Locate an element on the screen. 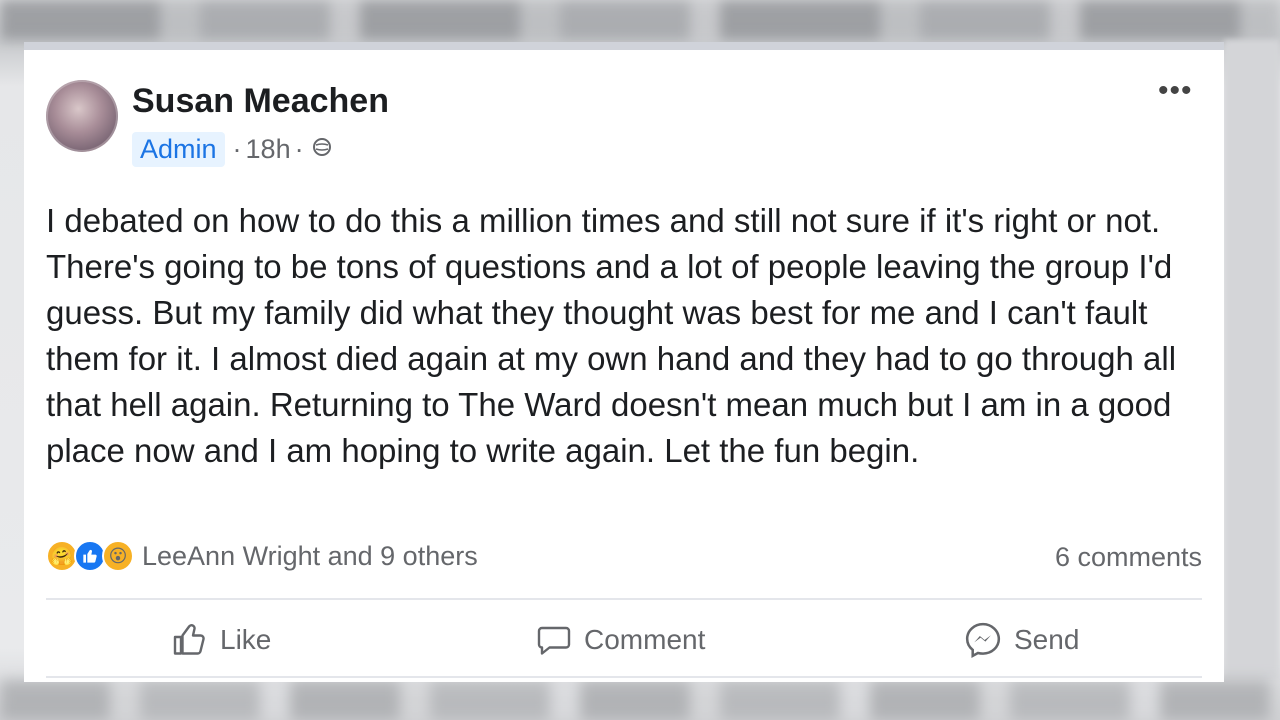  blurred-background-top is located at coordinates (640, 20).